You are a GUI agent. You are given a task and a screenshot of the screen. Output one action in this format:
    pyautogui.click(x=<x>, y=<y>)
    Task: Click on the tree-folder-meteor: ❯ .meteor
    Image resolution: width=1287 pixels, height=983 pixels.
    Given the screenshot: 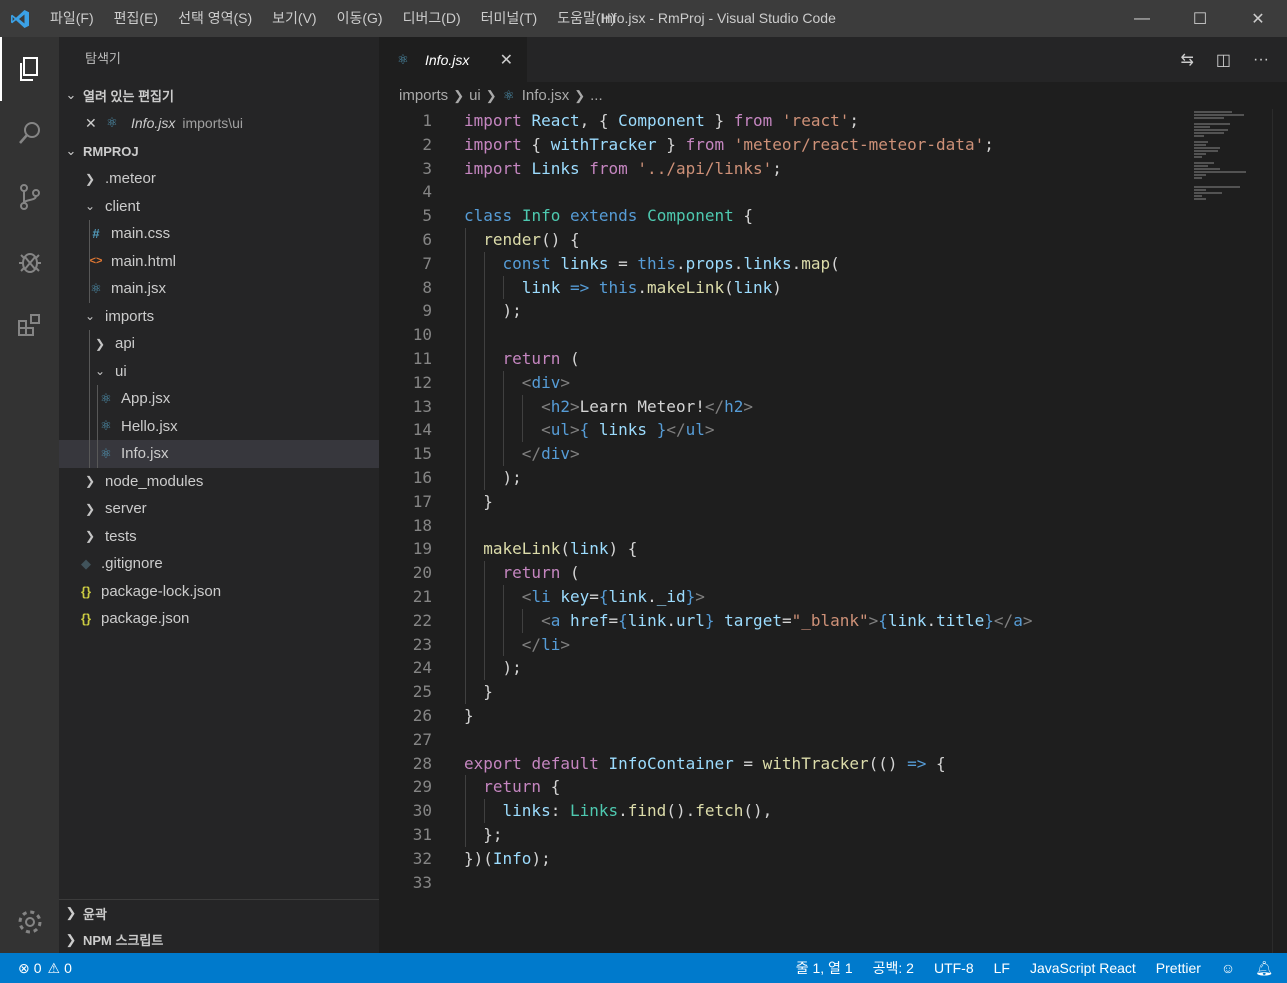 What is the action you would take?
    pyautogui.click(x=219, y=179)
    